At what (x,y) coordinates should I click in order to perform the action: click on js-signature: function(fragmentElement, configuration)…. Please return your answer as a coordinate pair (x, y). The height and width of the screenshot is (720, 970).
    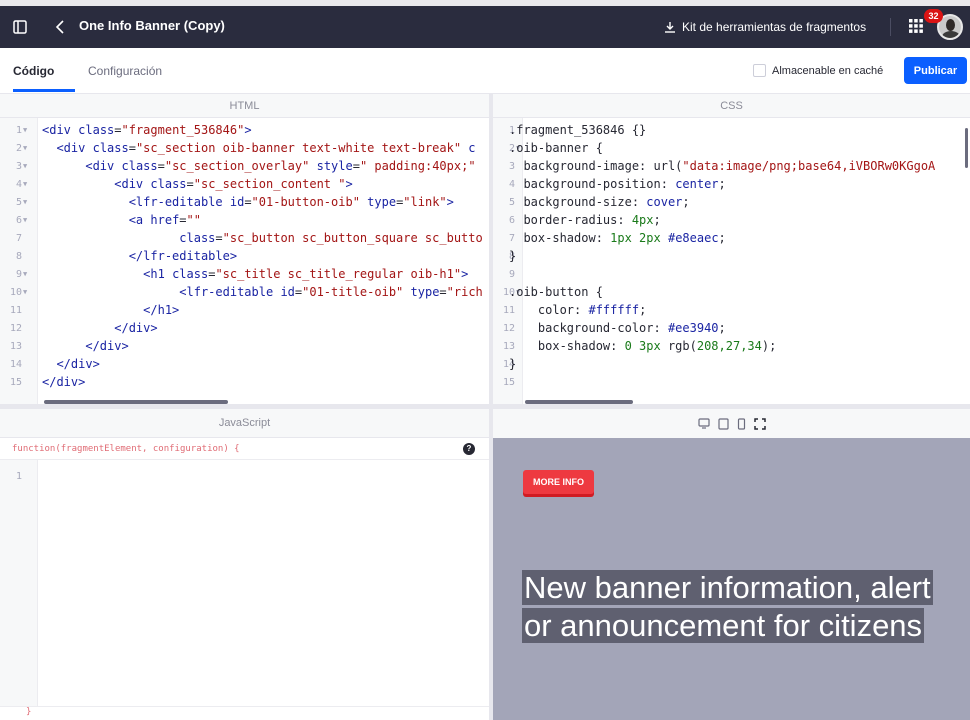
    Looking at the image, I should click on (244, 449).